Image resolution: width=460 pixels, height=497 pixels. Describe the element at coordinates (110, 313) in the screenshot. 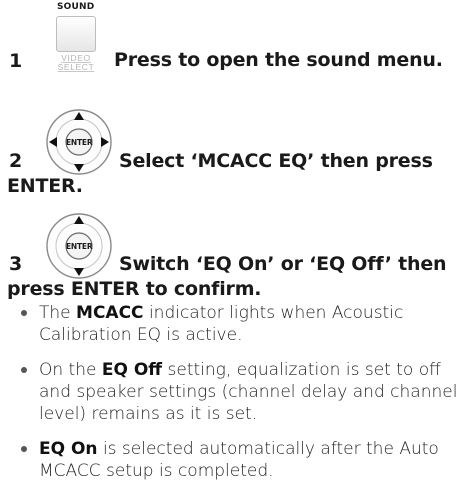

I see `note-1-bold: MCACC` at that location.